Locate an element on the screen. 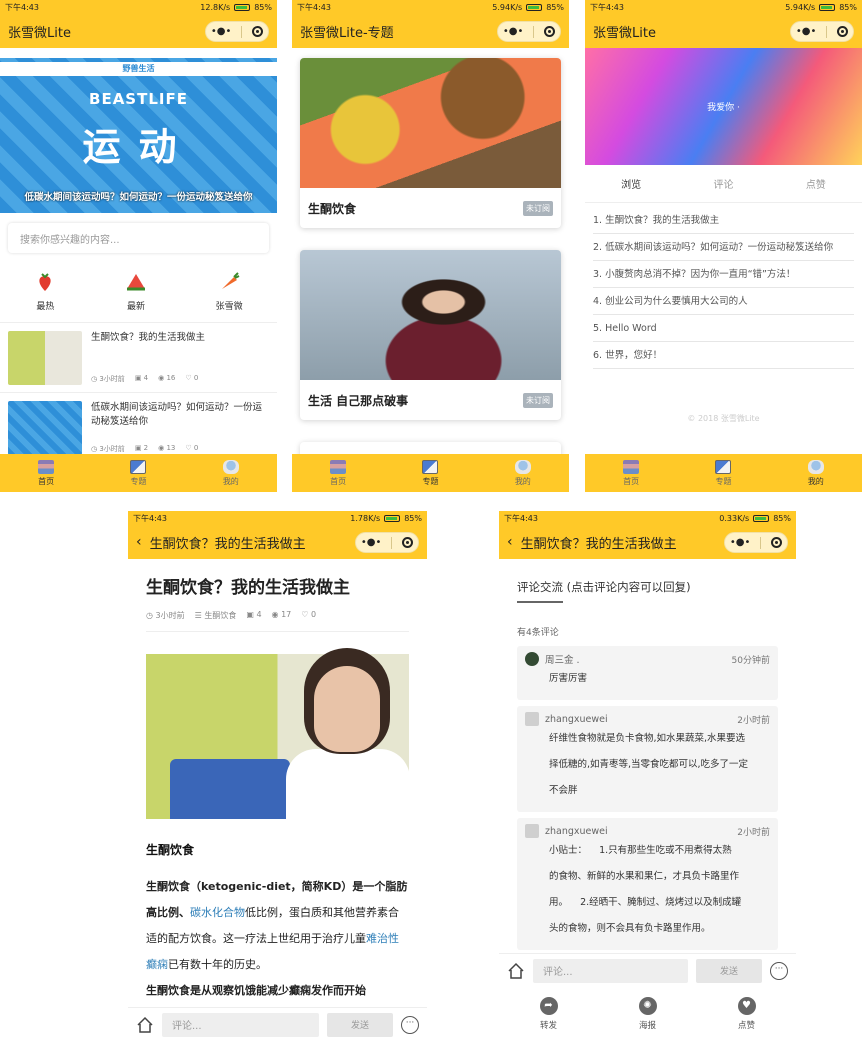  like-button: ♥ 点赞 is located at coordinates (746, 1014).